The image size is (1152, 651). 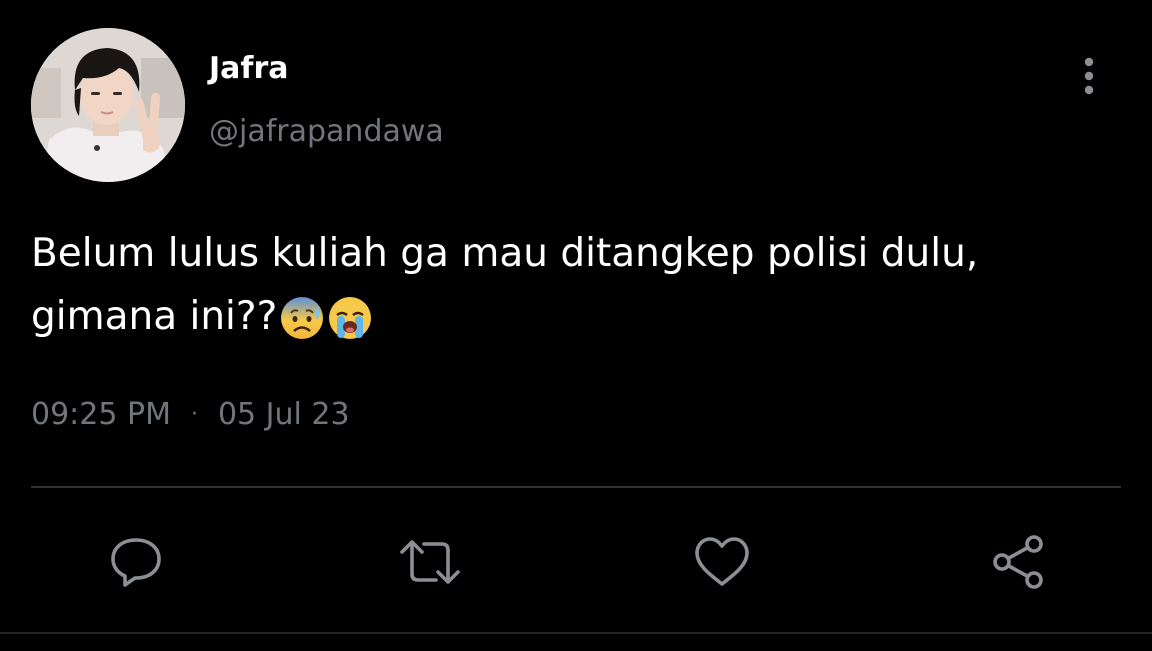 I want to click on user-handle: @jafrapandawa, so click(x=326, y=132).